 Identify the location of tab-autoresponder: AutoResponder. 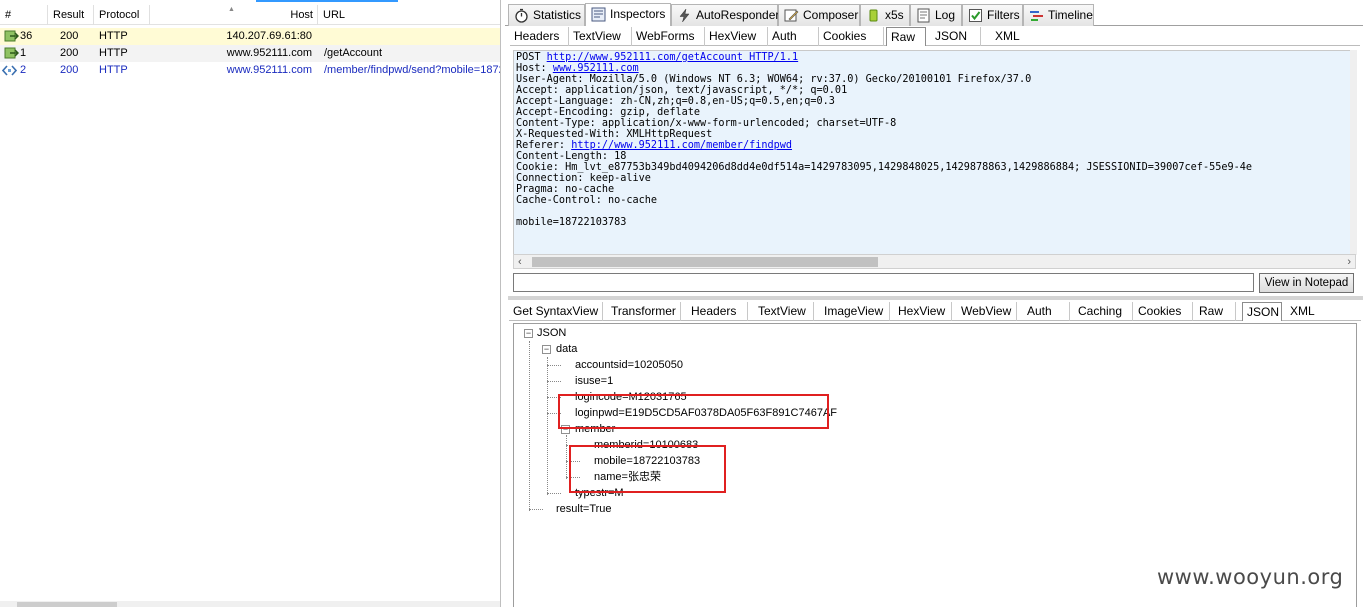
(725, 15).